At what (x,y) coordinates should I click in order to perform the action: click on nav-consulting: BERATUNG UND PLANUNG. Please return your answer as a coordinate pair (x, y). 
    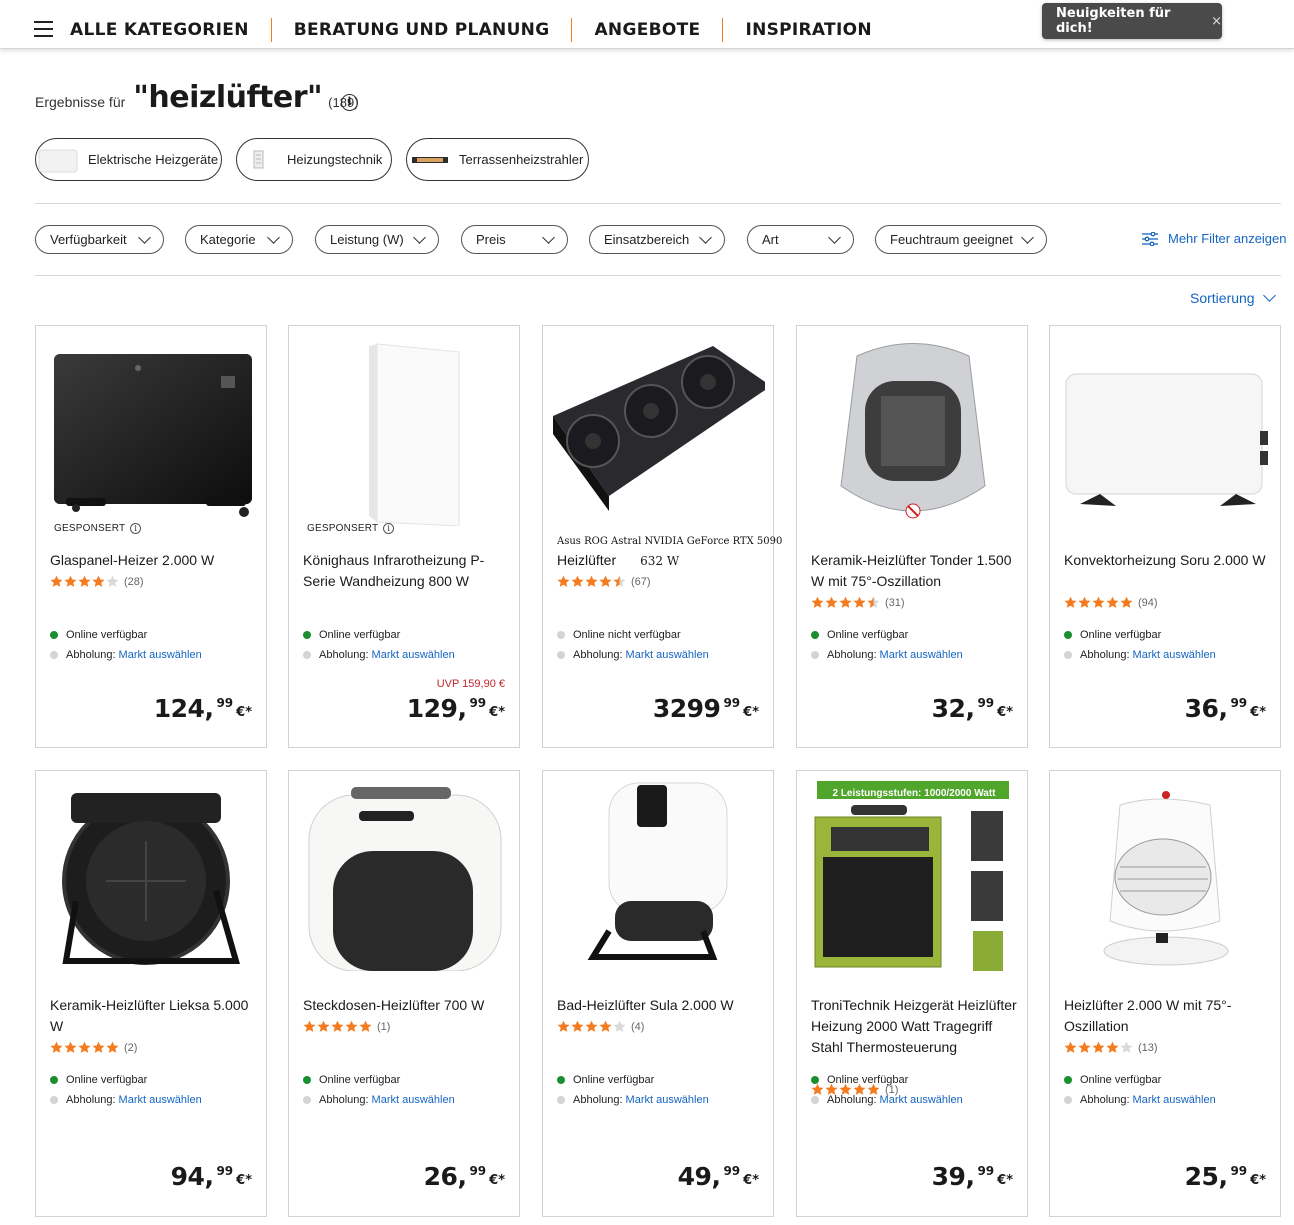
    Looking at the image, I should click on (422, 30).